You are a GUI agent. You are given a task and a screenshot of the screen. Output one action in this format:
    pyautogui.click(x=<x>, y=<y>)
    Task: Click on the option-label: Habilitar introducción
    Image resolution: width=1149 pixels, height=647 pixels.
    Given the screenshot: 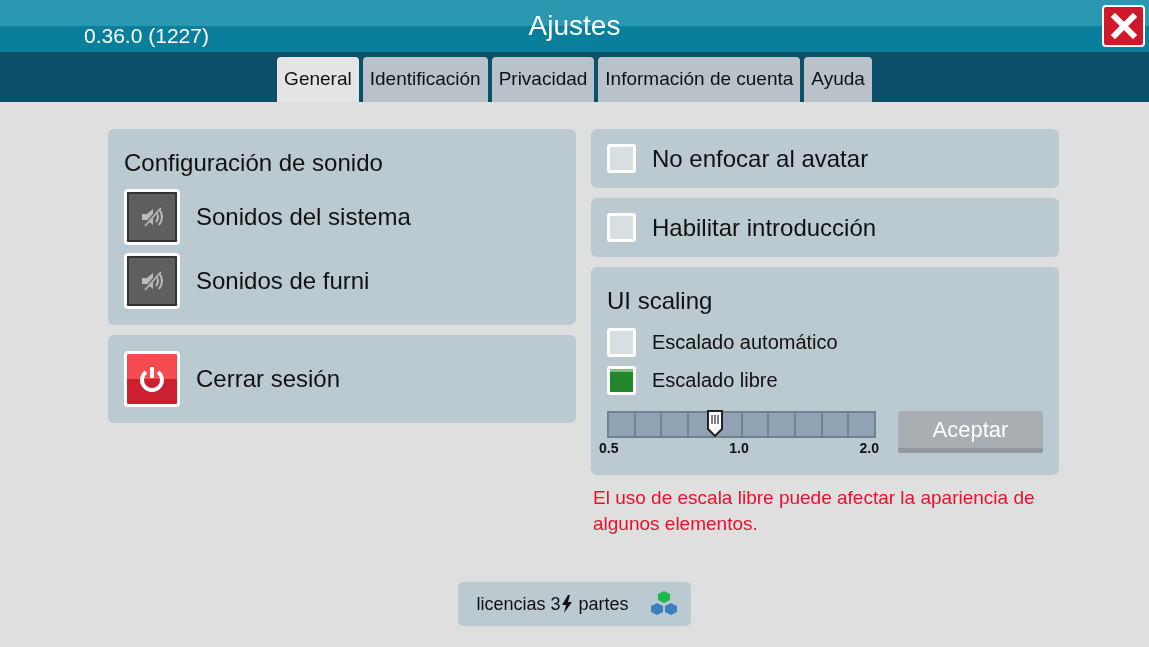 What is the action you would take?
    pyautogui.click(x=764, y=227)
    